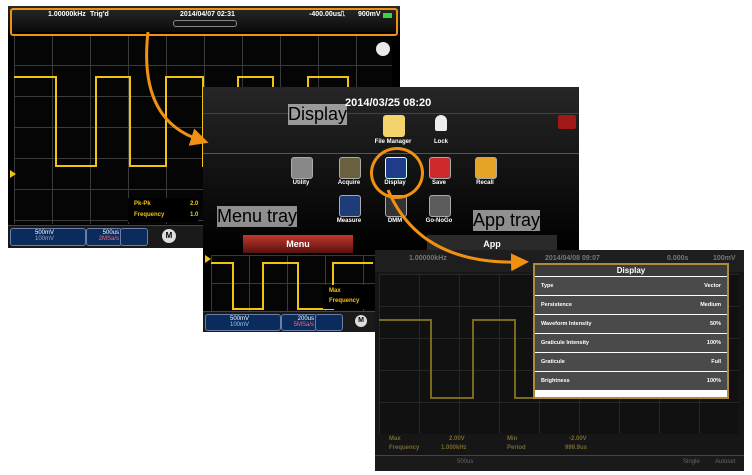  What do you see at coordinates (457, 230) in the screenshot?
I see `arrow-display-to-dialog` at bounding box center [457, 230].